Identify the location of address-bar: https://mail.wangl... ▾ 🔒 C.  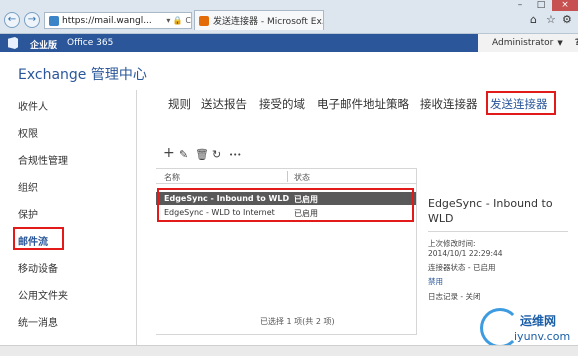
(118, 20).